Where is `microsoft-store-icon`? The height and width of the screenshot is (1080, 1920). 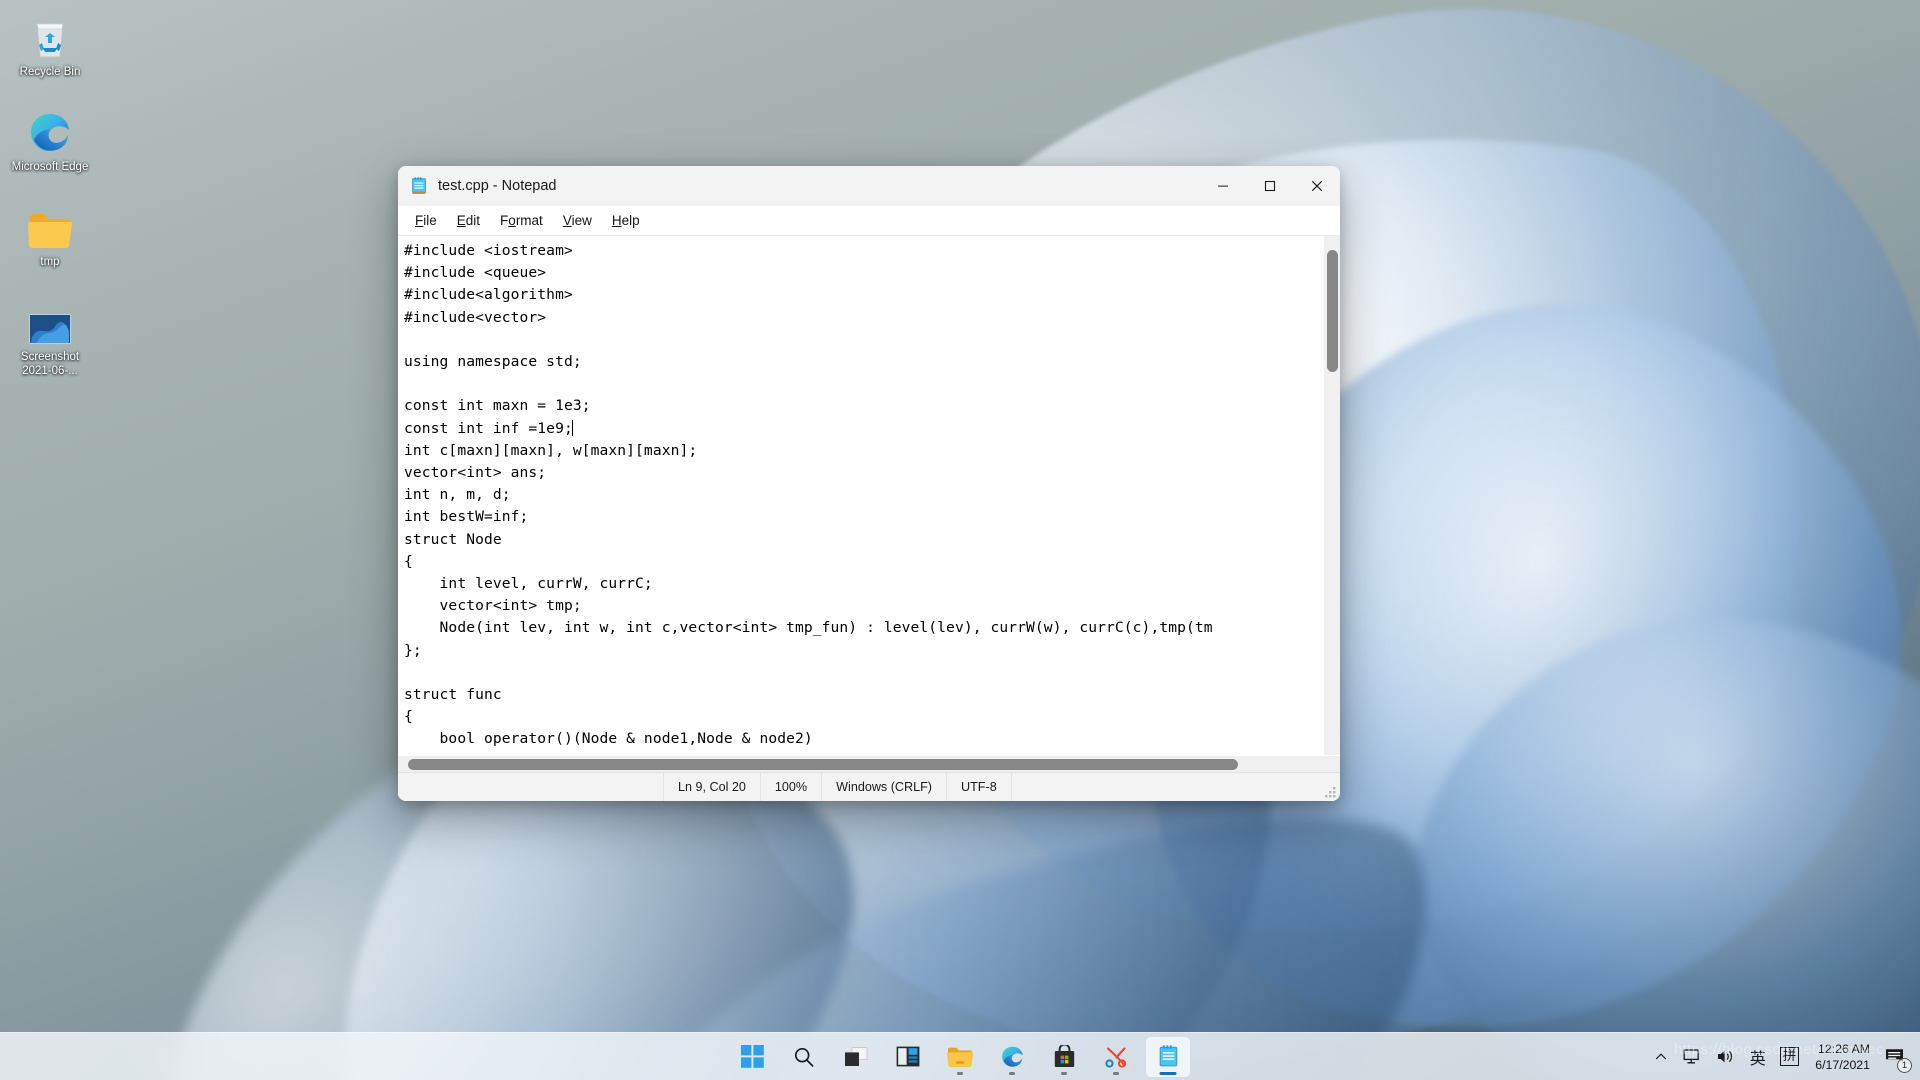
microsoft-store-icon is located at coordinates (1064, 1056).